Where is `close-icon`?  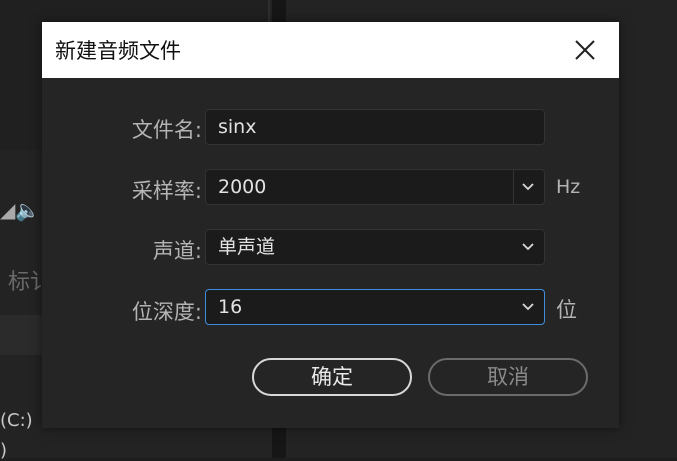 close-icon is located at coordinates (585, 50).